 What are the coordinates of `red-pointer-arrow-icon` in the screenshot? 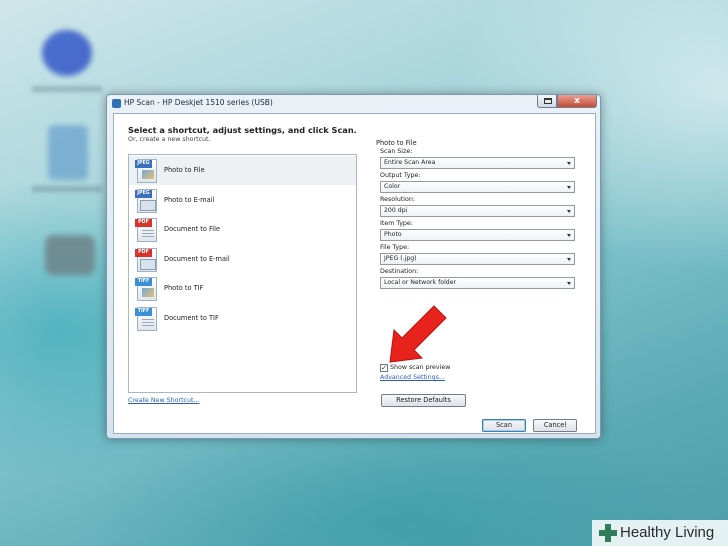 It's located at (418, 334).